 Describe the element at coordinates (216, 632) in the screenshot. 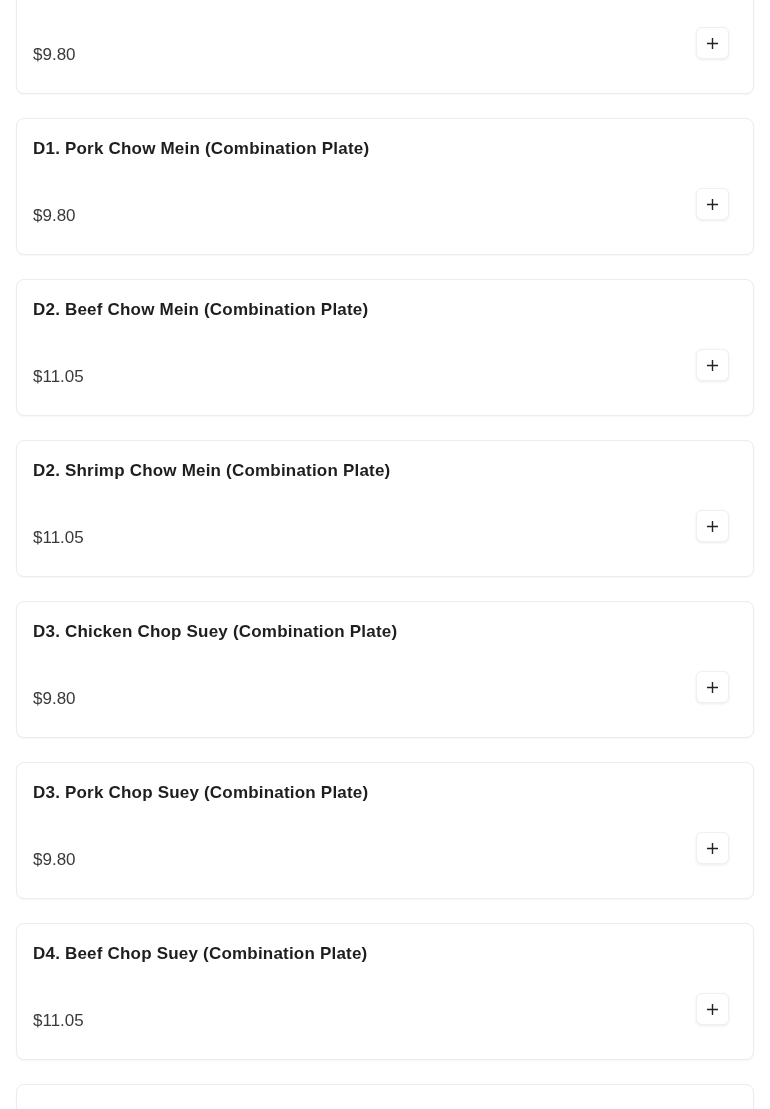

I see `item-name: D3. Chicken Chop Suey (Combination Plate)` at that location.